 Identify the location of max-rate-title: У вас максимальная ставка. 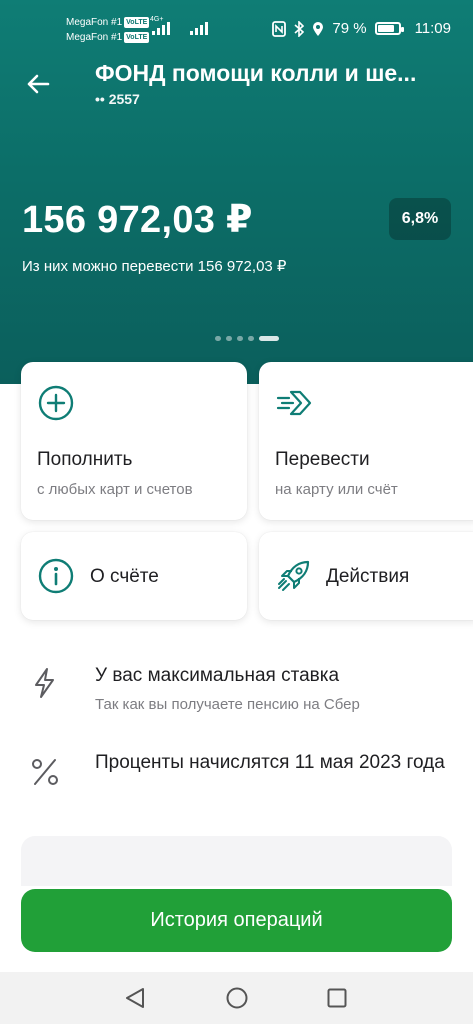
(217, 675).